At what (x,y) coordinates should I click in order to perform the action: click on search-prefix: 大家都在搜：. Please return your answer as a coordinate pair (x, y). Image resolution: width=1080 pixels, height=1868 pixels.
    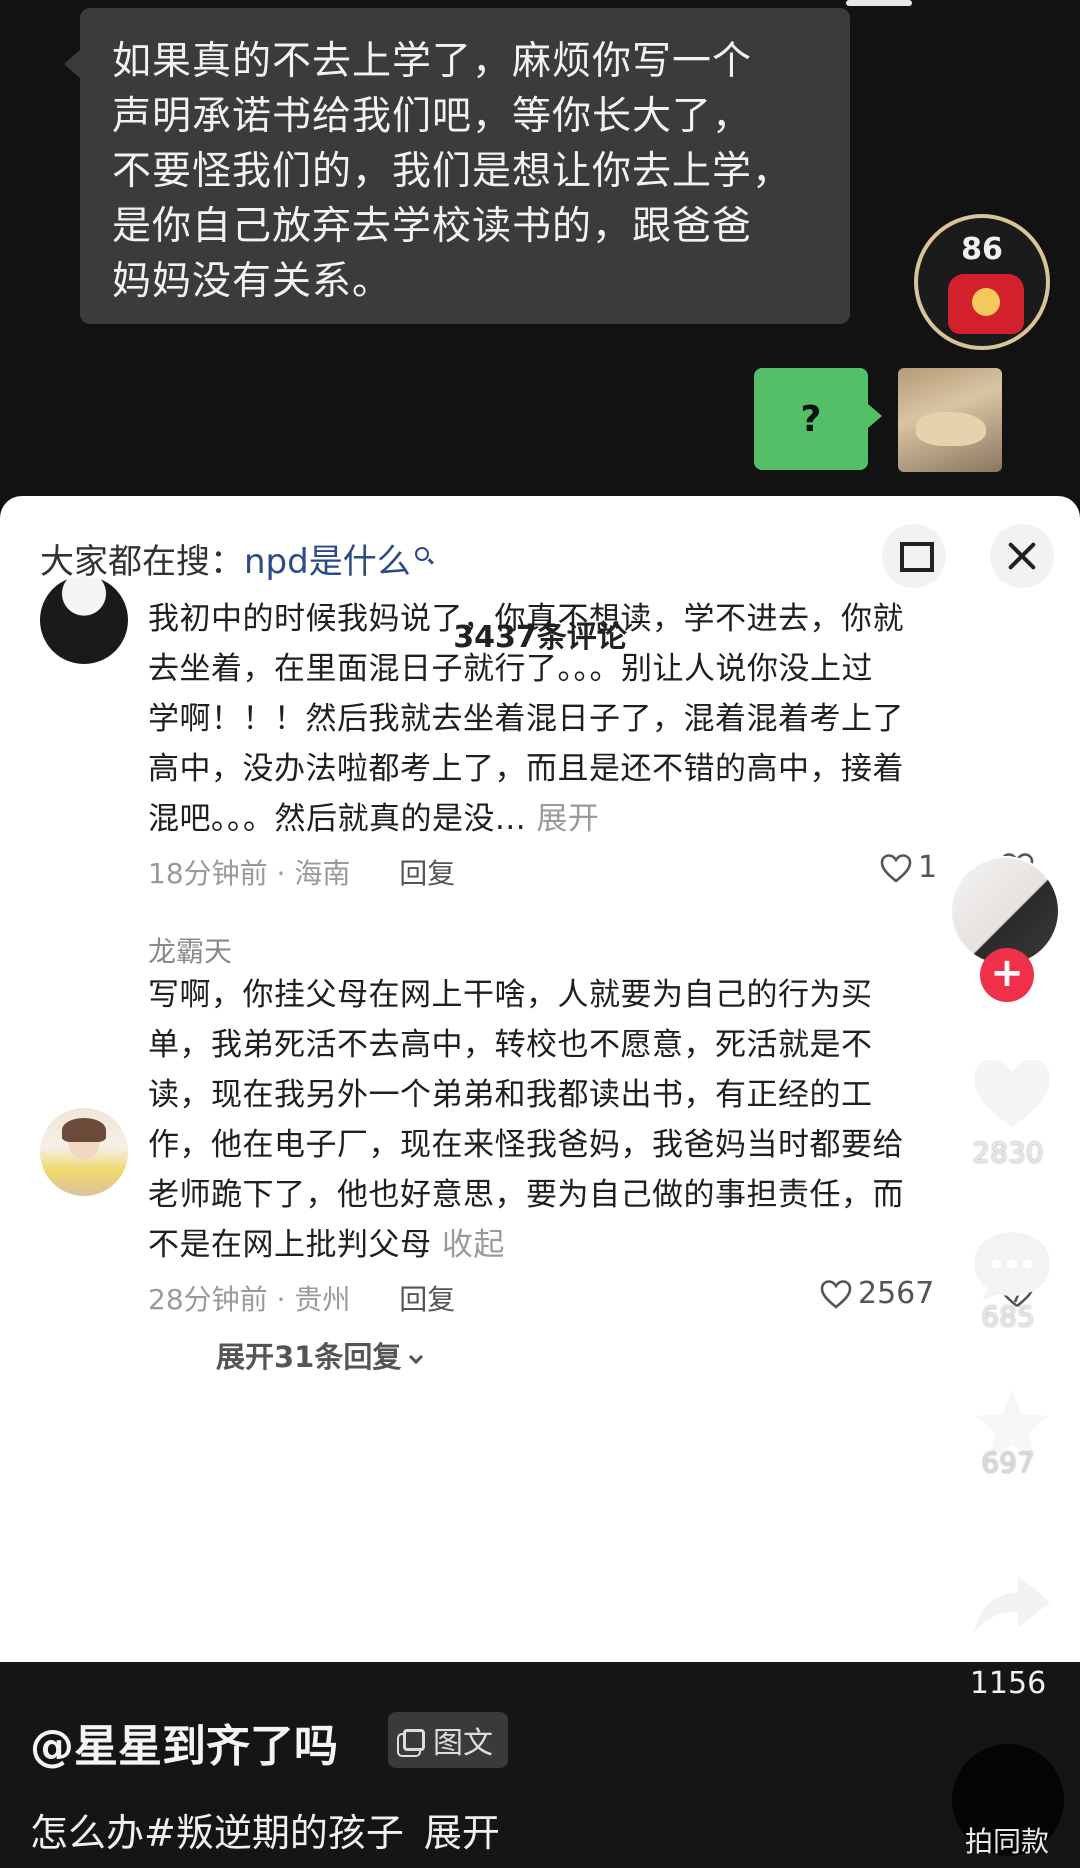
    Looking at the image, I should click on (142, 562).